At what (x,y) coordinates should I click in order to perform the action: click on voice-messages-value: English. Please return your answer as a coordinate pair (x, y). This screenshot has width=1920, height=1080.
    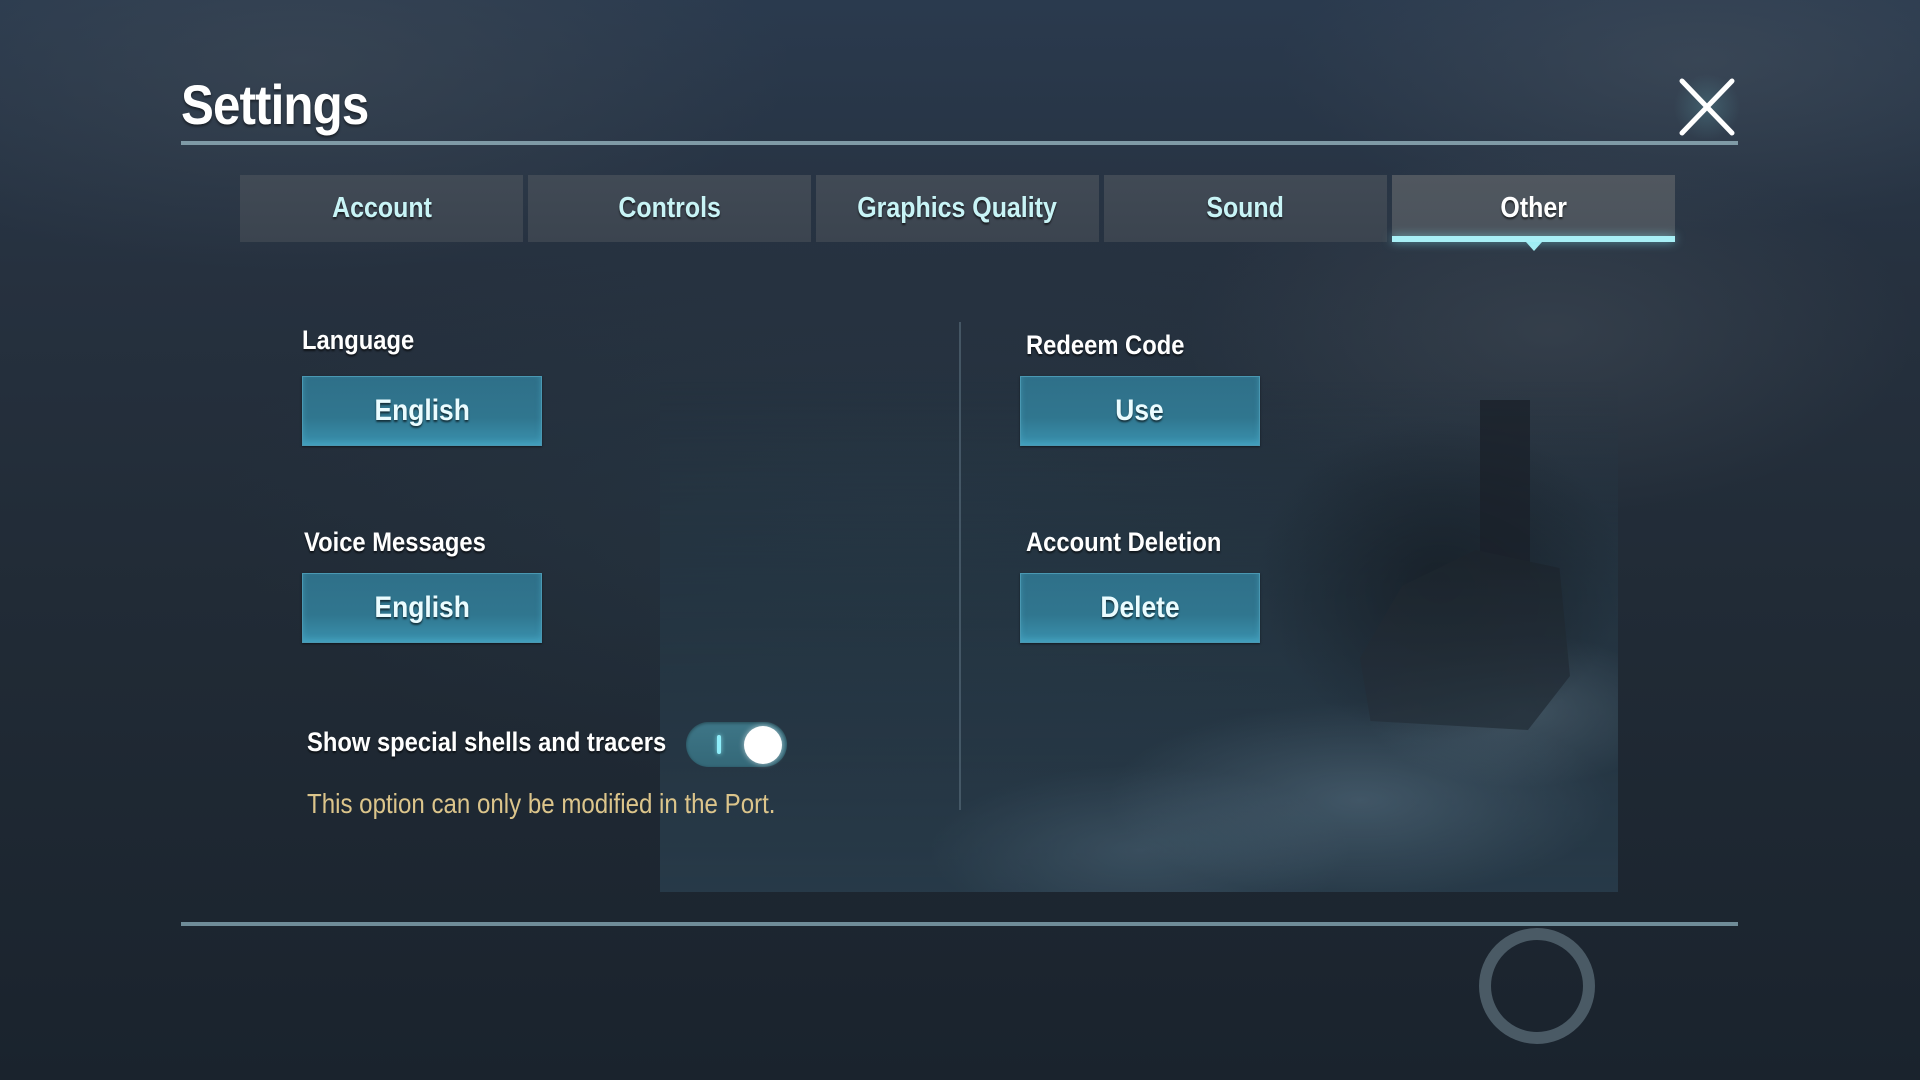
    Looking at the image, I should click on (422, 607).